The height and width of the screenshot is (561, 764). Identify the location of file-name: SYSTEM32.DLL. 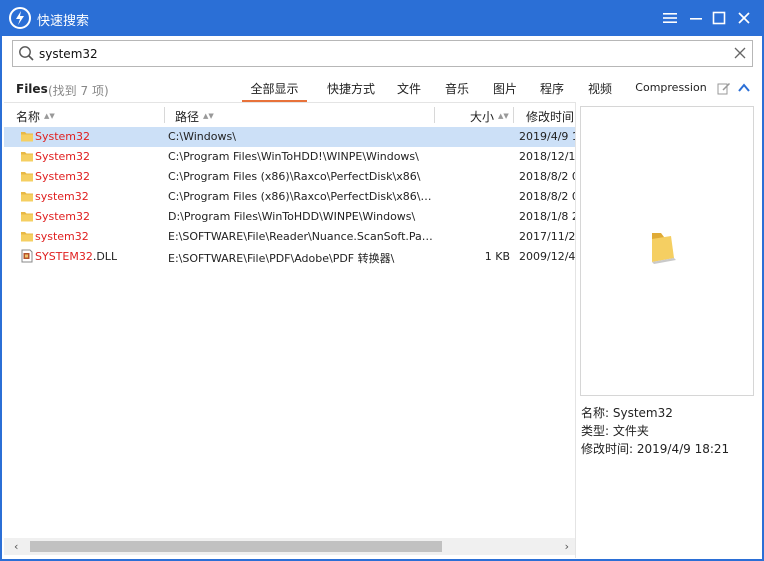
(76, 256).